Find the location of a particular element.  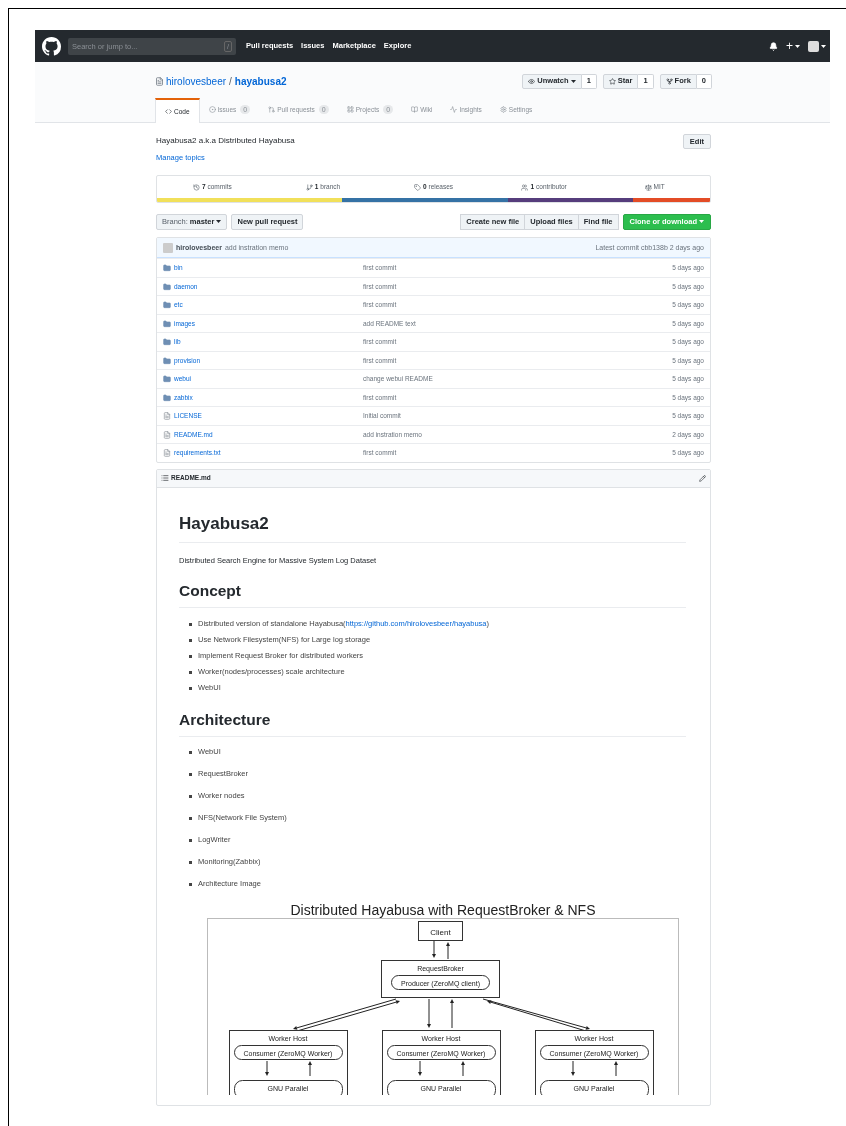

issue-icon is located at coordinates (212, 109).